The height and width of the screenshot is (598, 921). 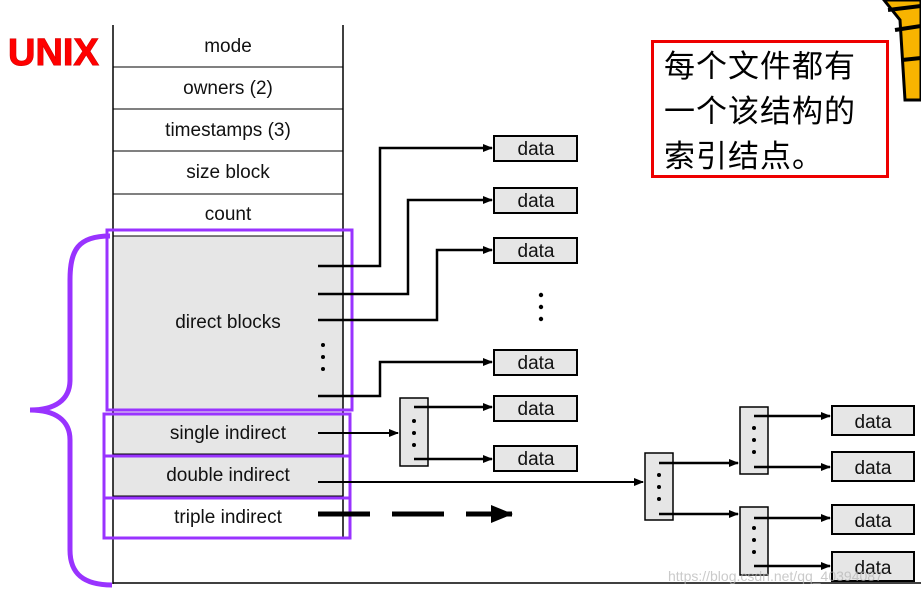 What do you see at coordinates (228, 517) in the screenshot?
I see `field-triple-indirect: triple indirect` at bounding box center [228, 517].